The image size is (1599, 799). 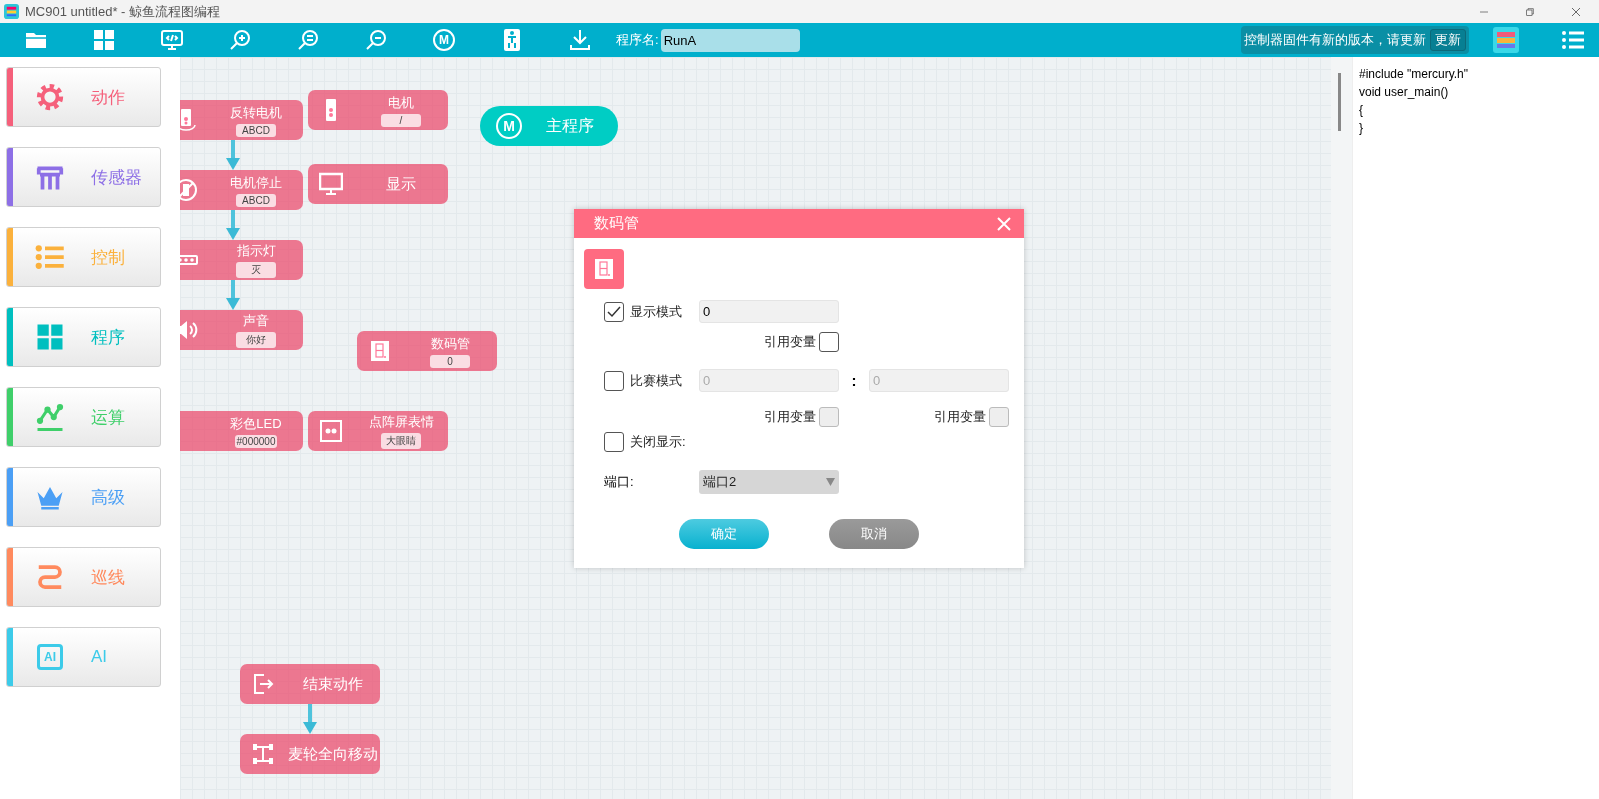 I want to click on block-title: 电机, so click(x=401, y=102).